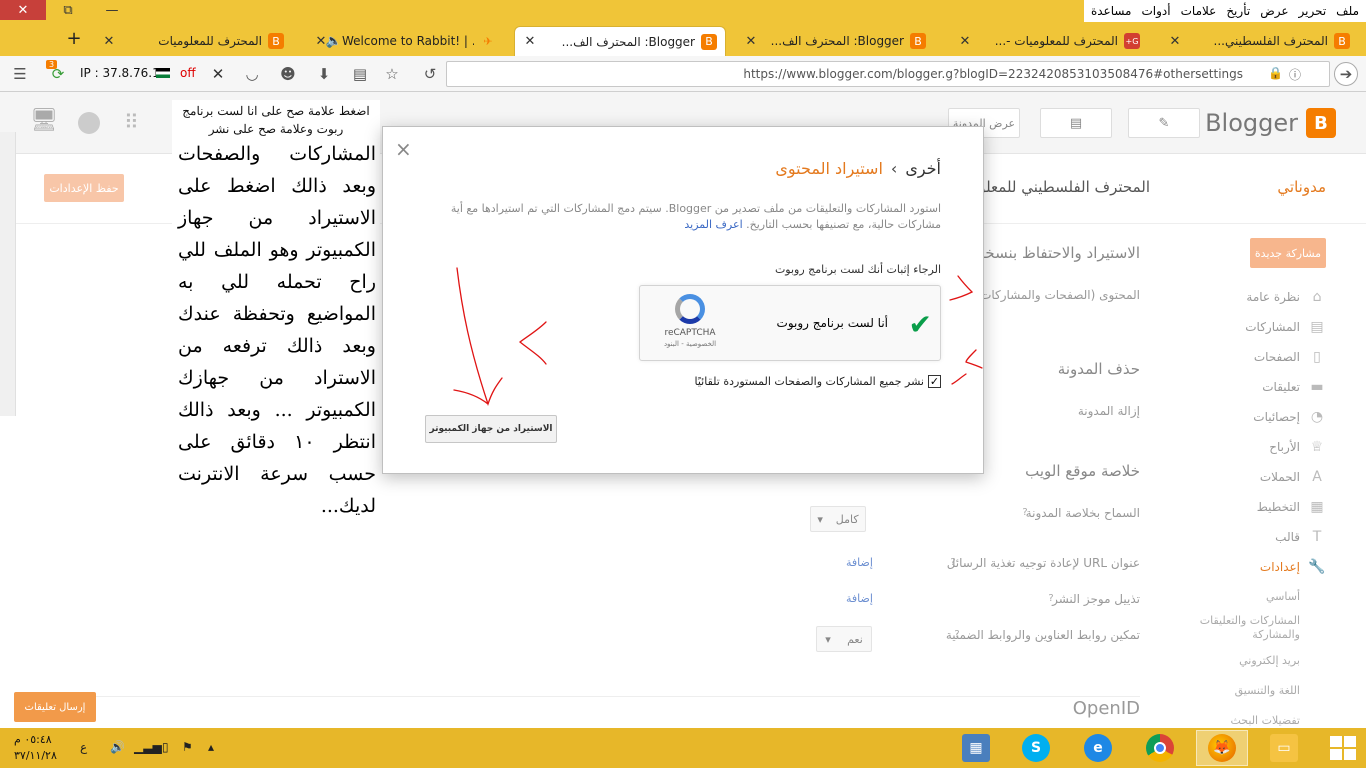 This screenshot has width=1366, height=768. I want to click on window-restore-button: ⧉, so click(68, 10).